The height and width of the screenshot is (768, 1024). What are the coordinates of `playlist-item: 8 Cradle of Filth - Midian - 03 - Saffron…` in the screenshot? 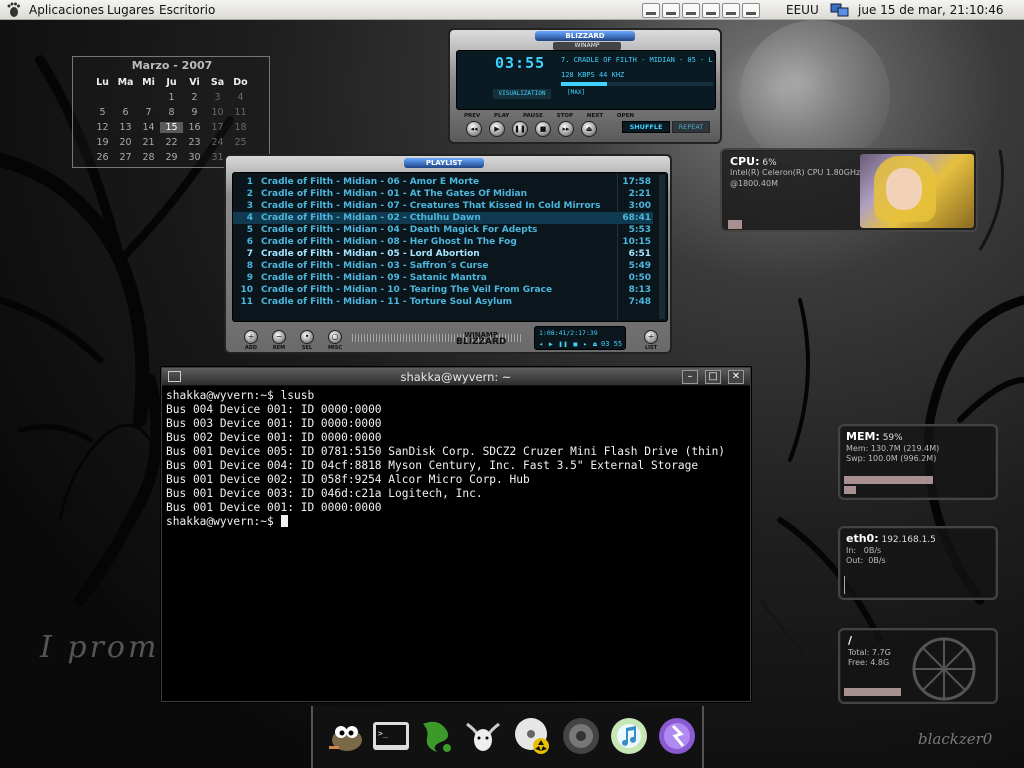 It's located at (443, 266).